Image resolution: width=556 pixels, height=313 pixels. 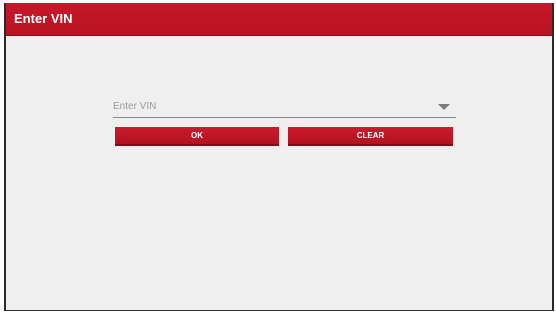 I want to click on window-title: Enter VIN, so click(x=43, y=18).